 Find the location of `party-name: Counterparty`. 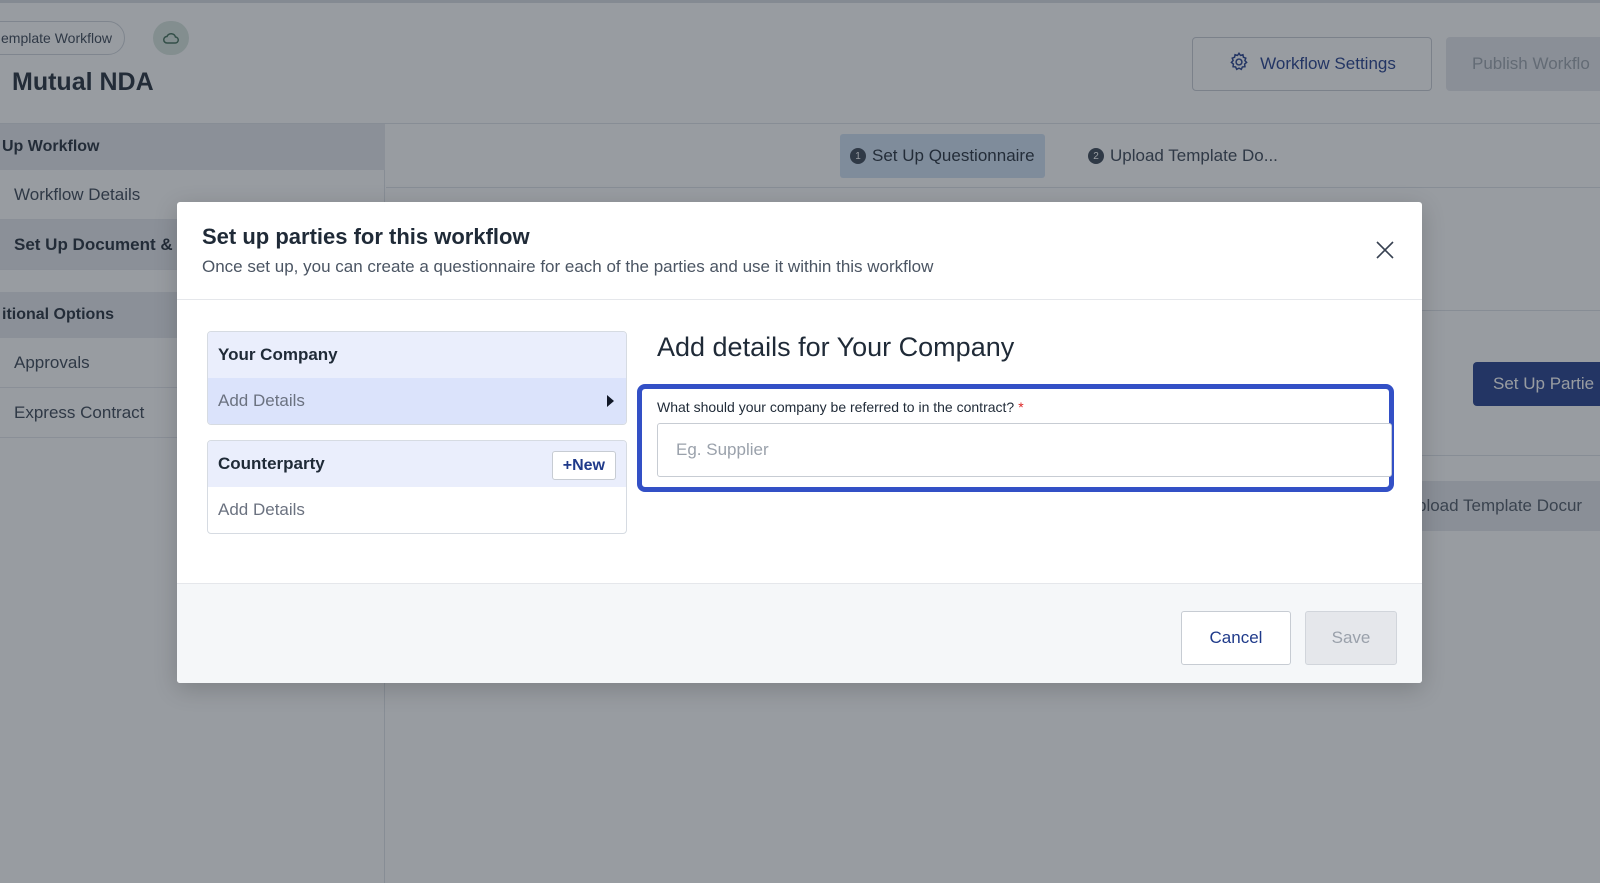

party-name: Counterparty is located at coordinates (271, 463).